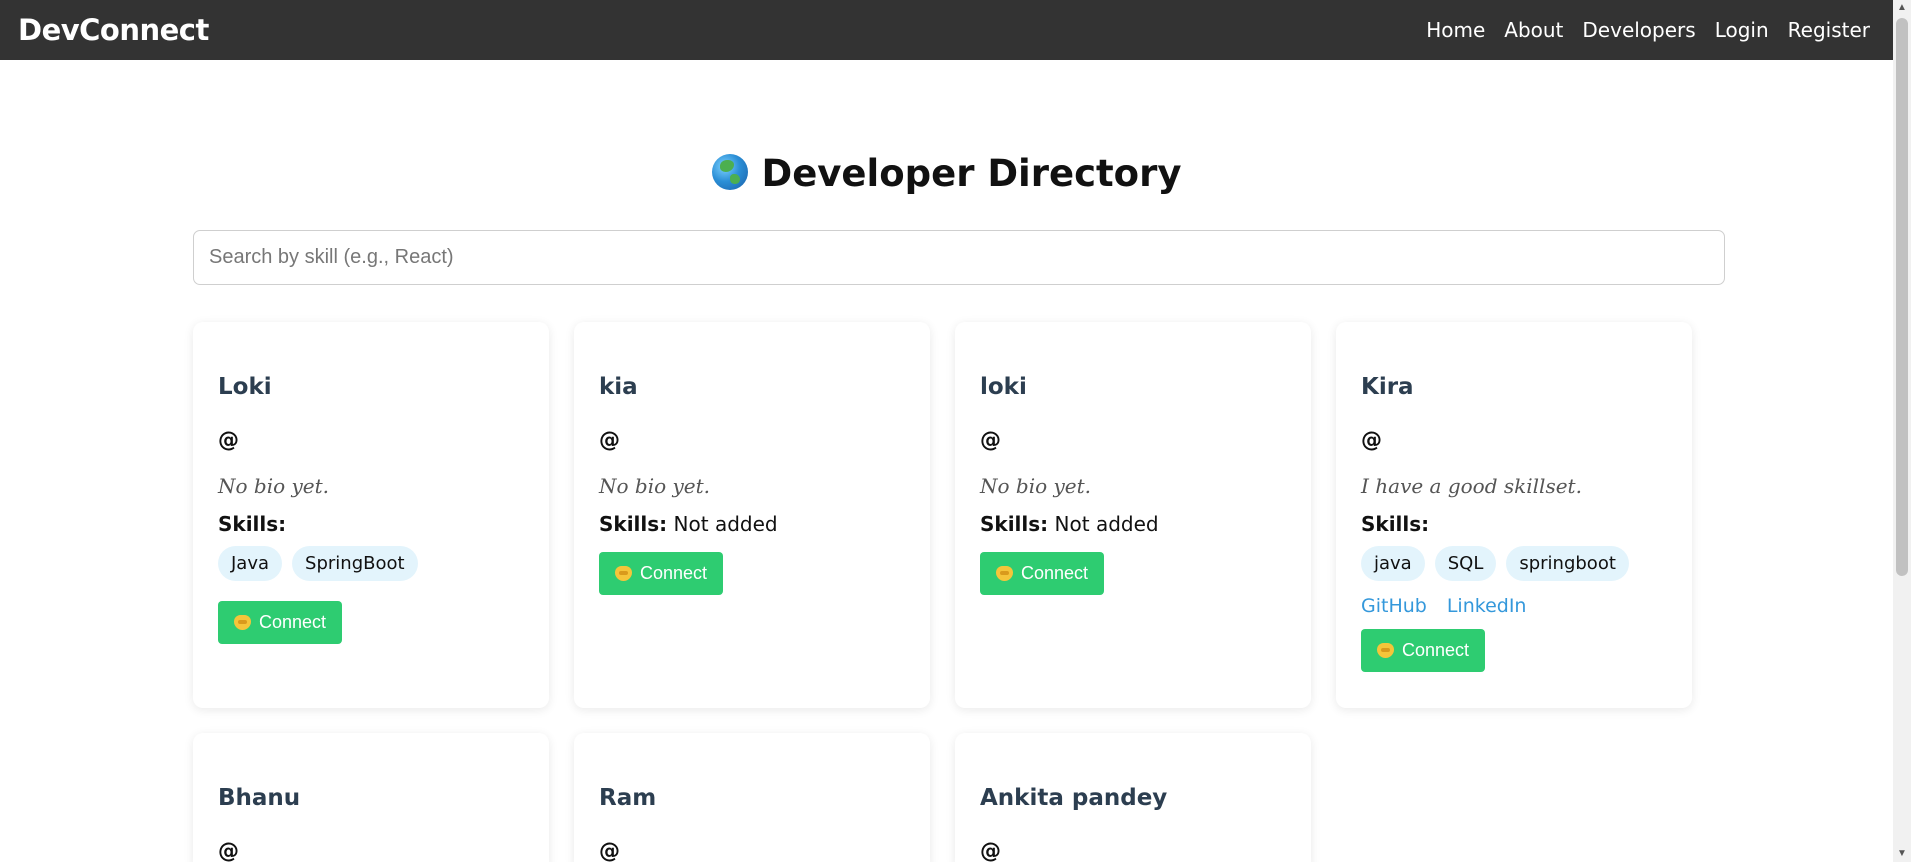  Describe the element at coordinates (1567, 563) in the screenshot. I see `skill-chip: springboot` at that location.